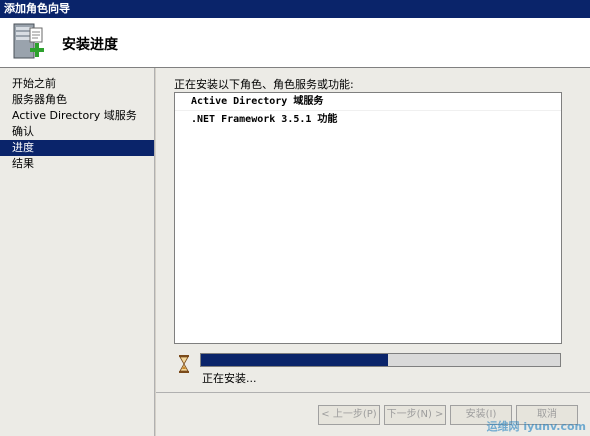  I want to click on progress-bar-fill, so click(294, 360).